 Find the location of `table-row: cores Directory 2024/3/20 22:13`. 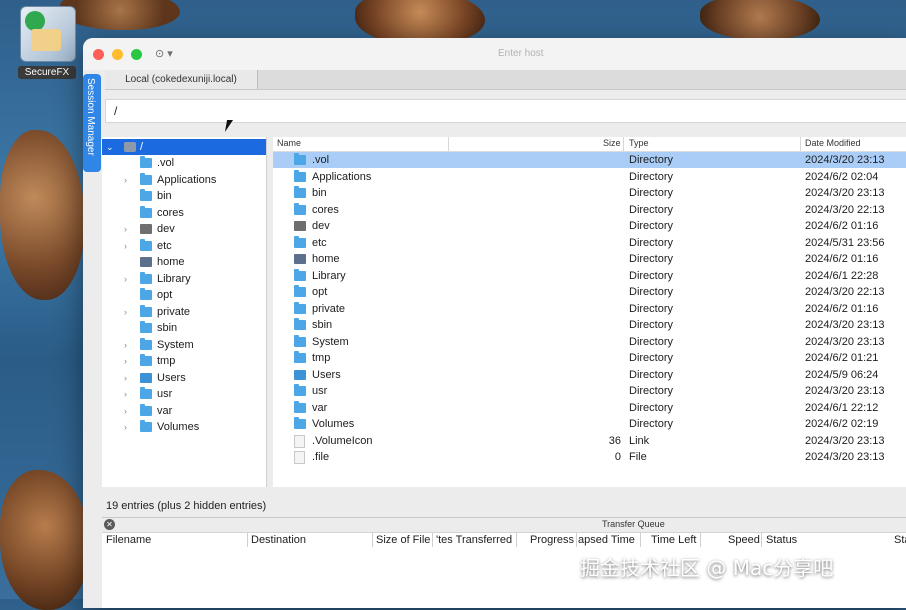

table-row: cores Directory 2024/3/20 22:13 is located at coordinates (589, 210).